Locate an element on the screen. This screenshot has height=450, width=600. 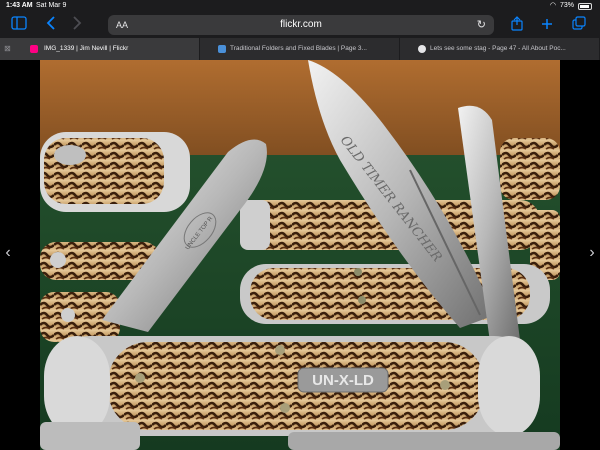
wifi-icon: ◠ is located at coordinates (552, 5).